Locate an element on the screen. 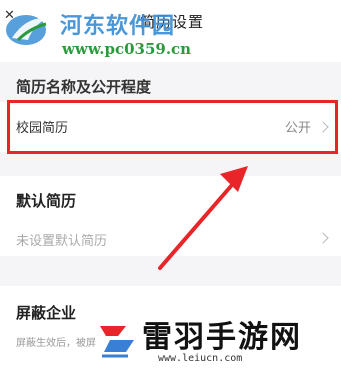 The image size is (341, 374). brand-watermark: 雷羽手游网 www.leiucn.com is located at coordinates (216, 343).